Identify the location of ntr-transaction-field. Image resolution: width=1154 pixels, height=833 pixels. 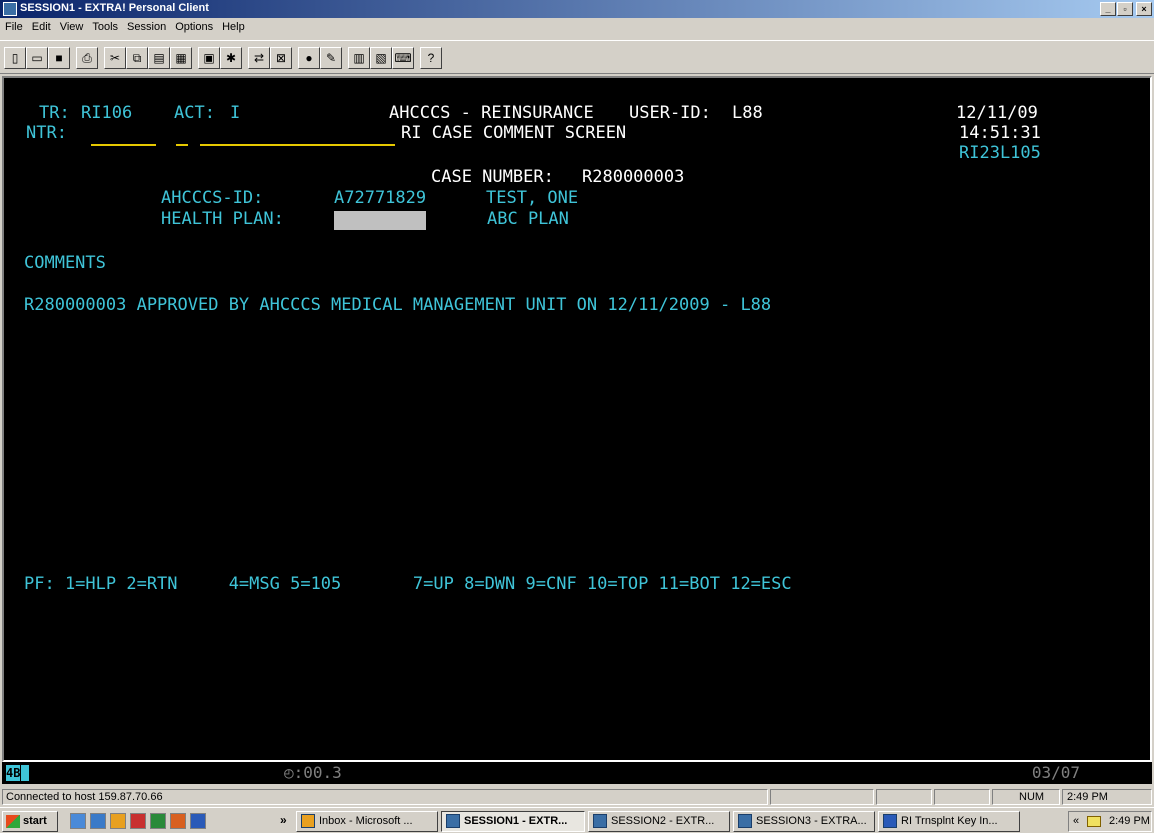
(123, 145).